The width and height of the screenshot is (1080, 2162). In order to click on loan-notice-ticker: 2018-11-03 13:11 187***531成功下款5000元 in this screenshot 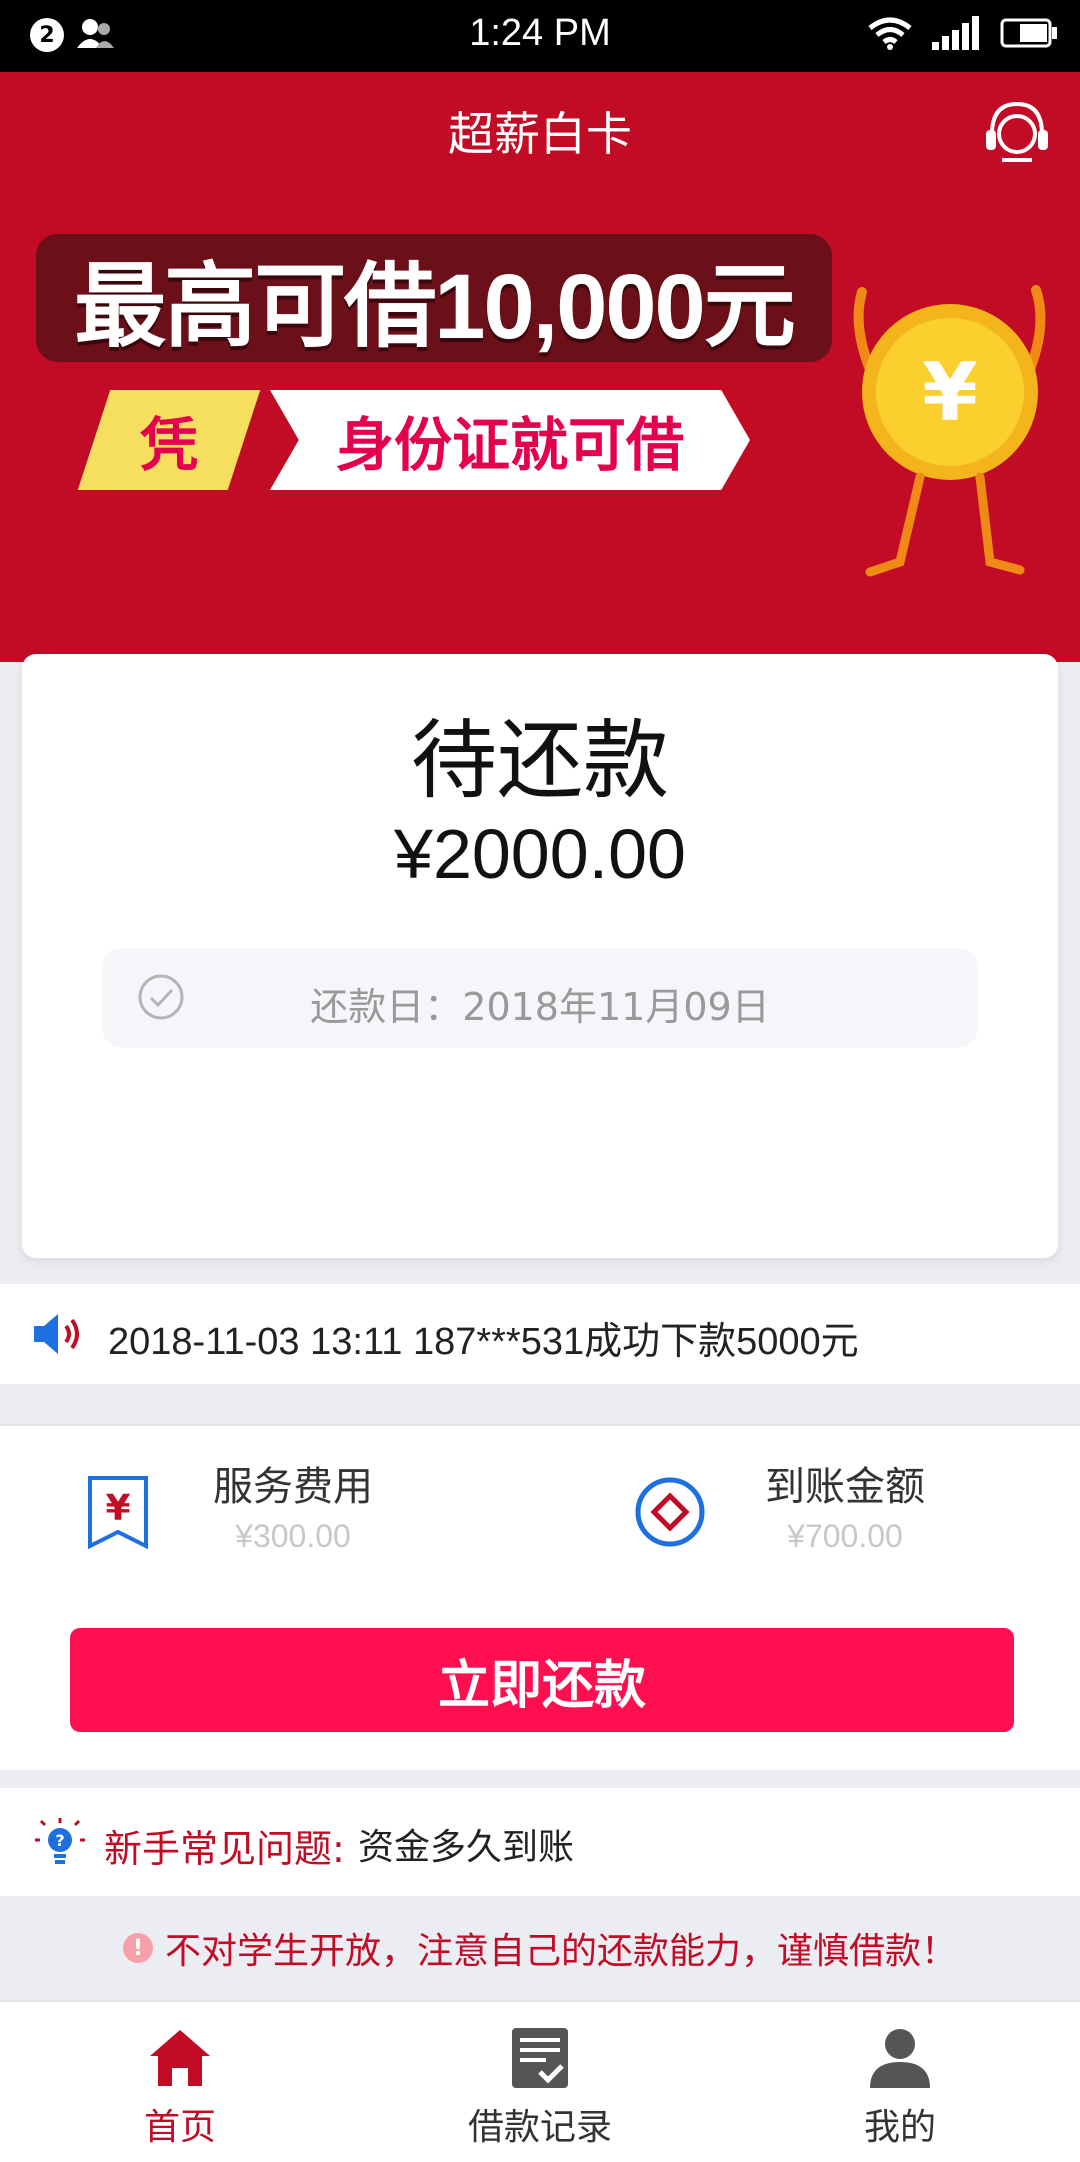, I will do `click(540, 1334)`.